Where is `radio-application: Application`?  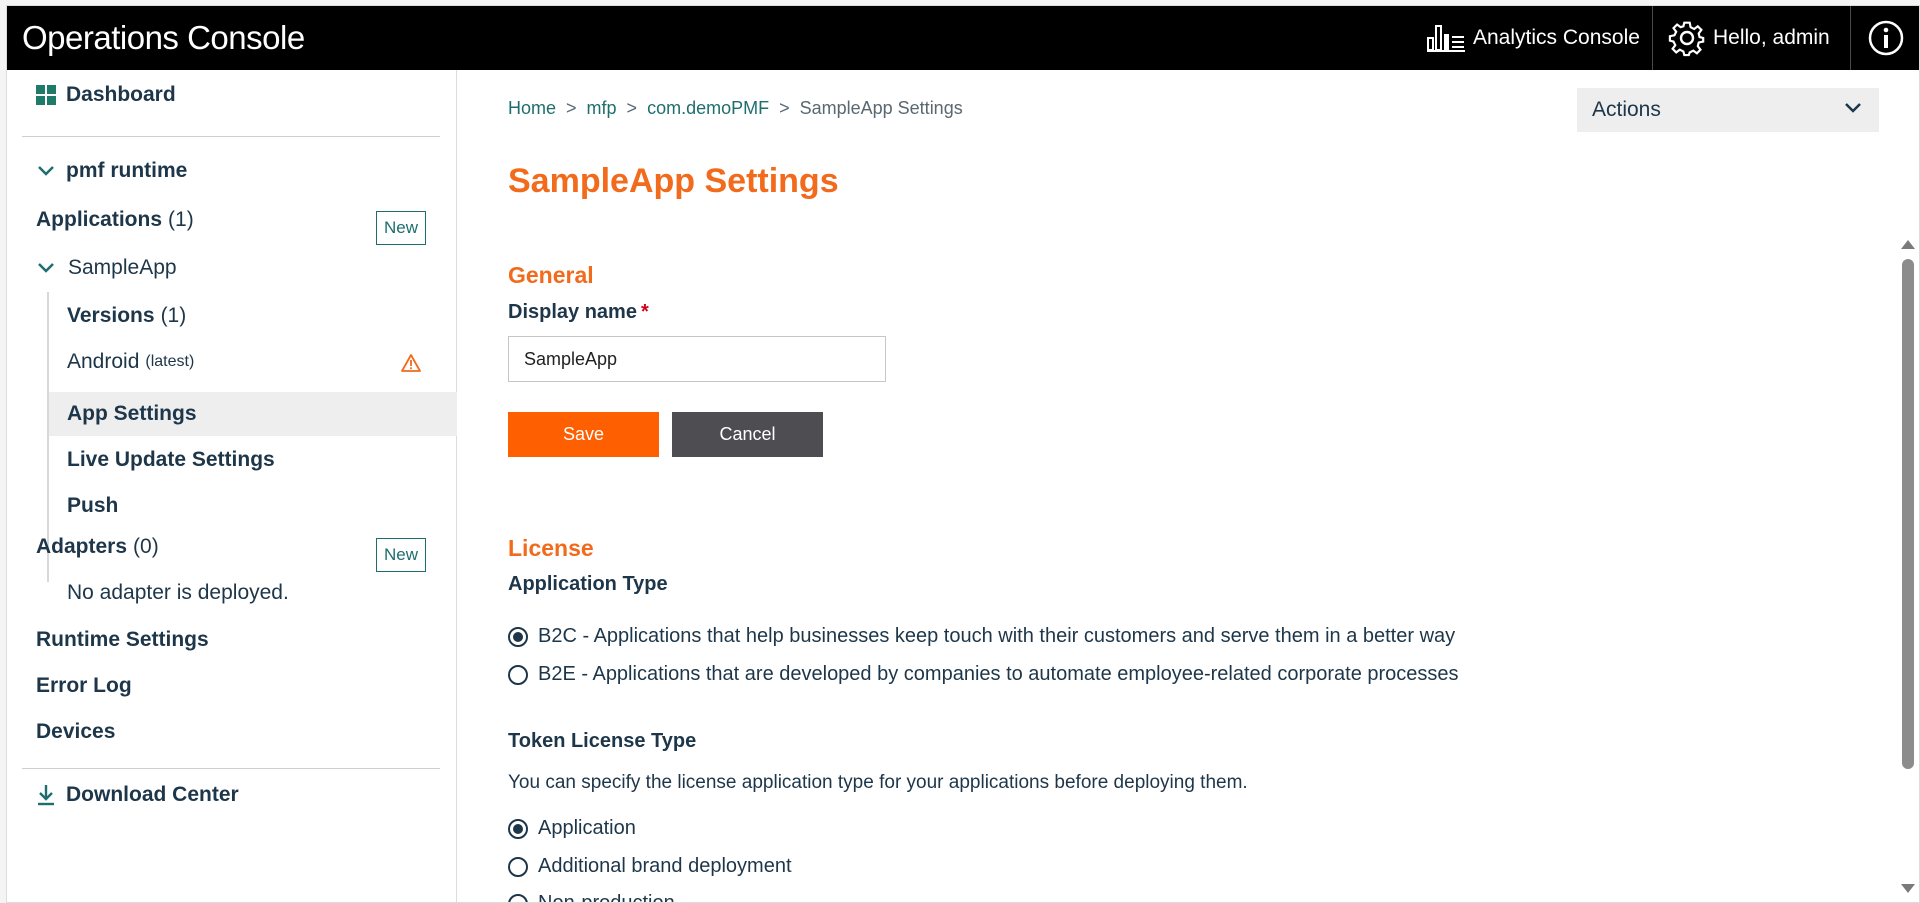
radio-application: Application is located at coordinates (572, 828).